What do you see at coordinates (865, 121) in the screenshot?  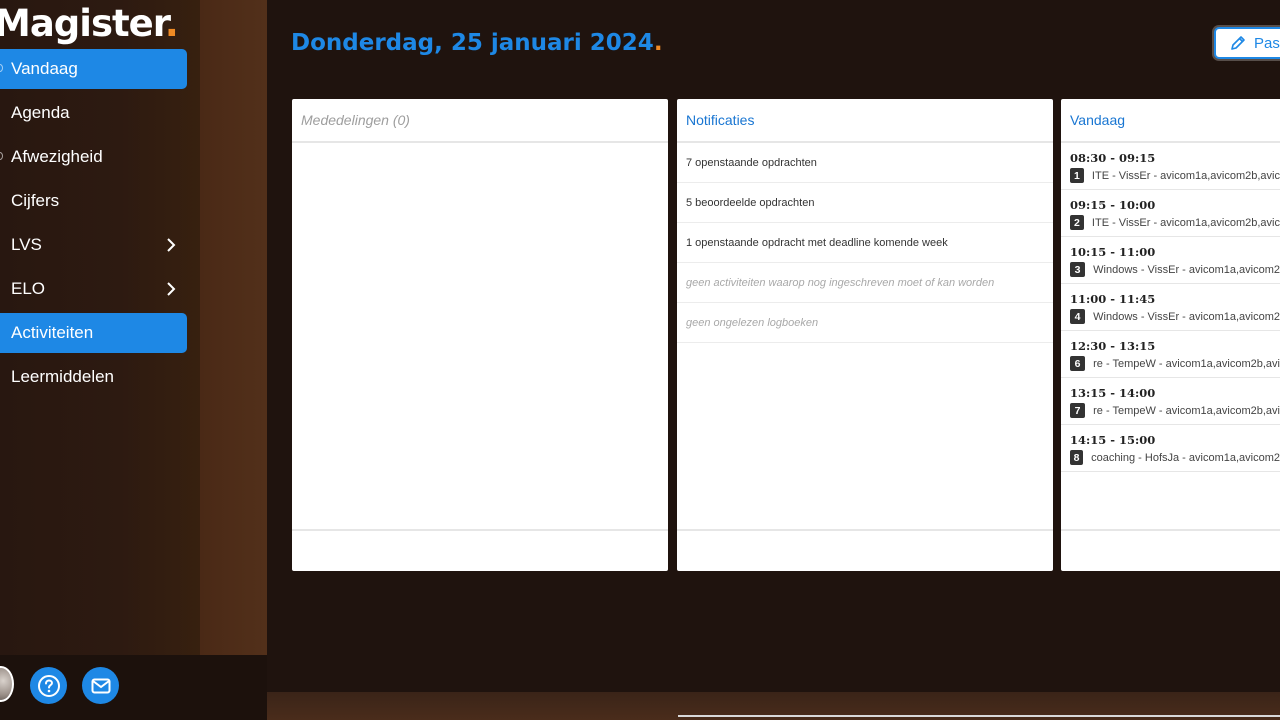 I see `notifications-title: Notificaties` at bounding box center [865, 121].